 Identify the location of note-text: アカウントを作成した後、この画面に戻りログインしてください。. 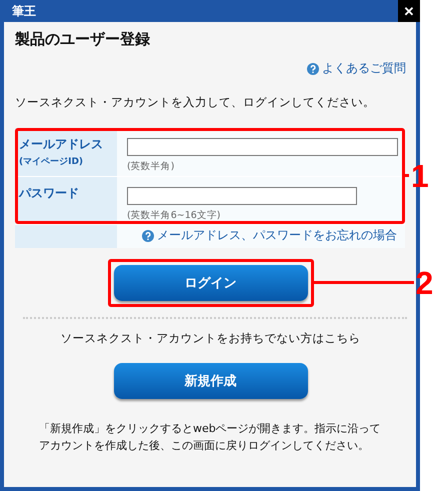
(204, 446).